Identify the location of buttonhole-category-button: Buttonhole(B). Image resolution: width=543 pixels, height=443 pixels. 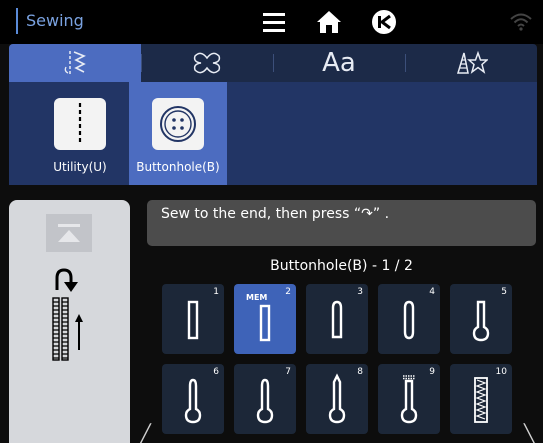
(178, 133).